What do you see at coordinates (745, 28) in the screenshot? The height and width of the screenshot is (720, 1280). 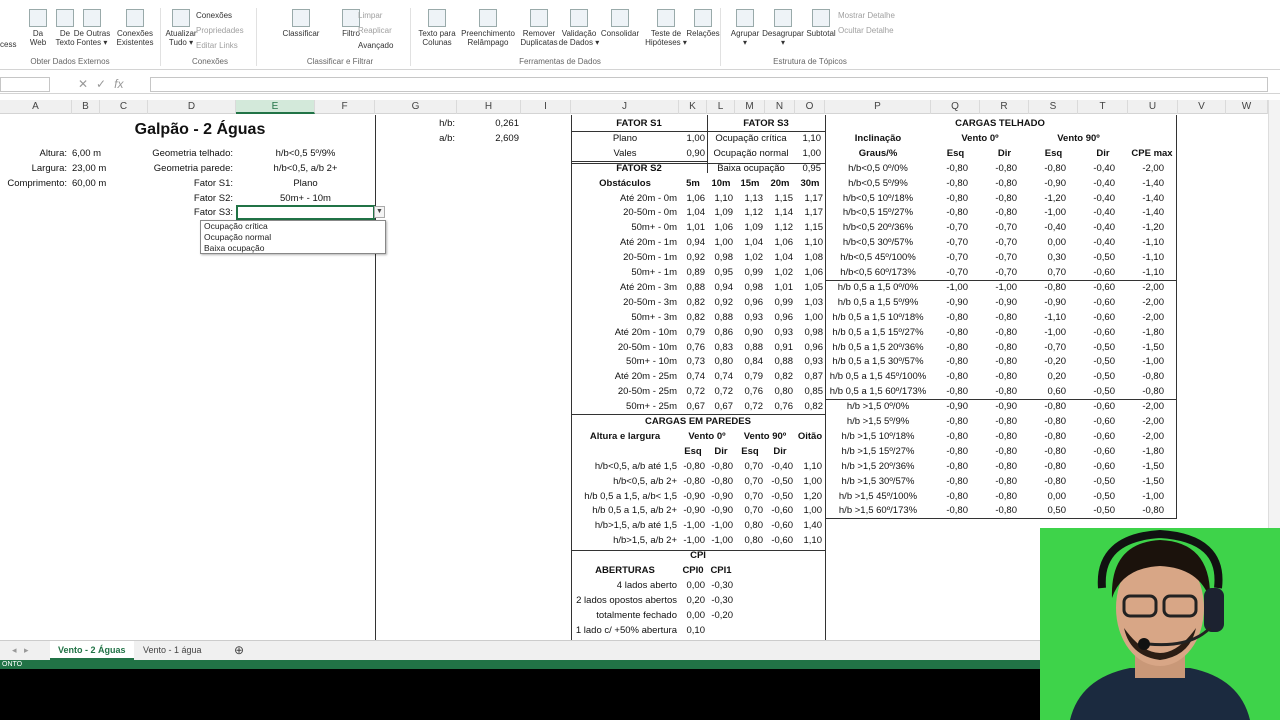 I see `ribbon-button-14: Agrupar ▾` at bounding box center [745, 28].